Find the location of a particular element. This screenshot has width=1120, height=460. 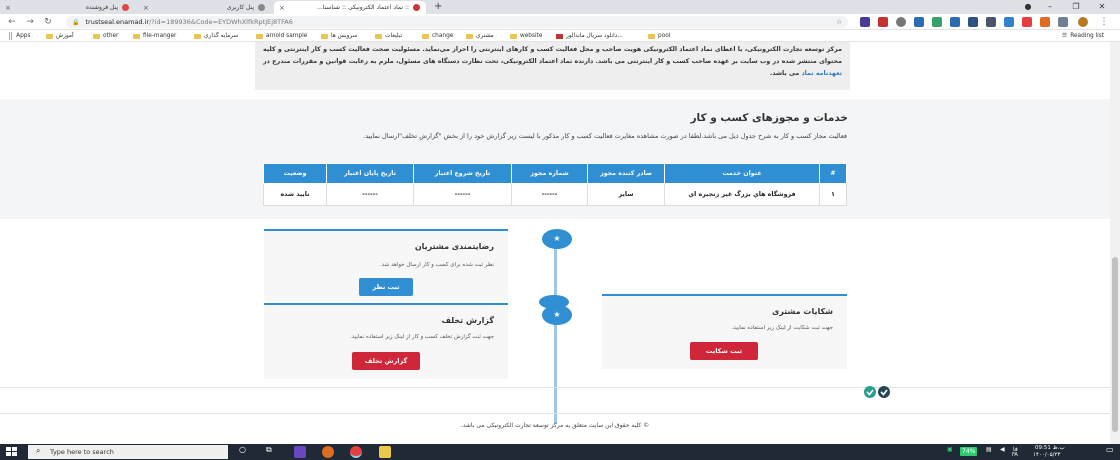

tray-app-icon: ▣ is located at coordinates (950, 449).